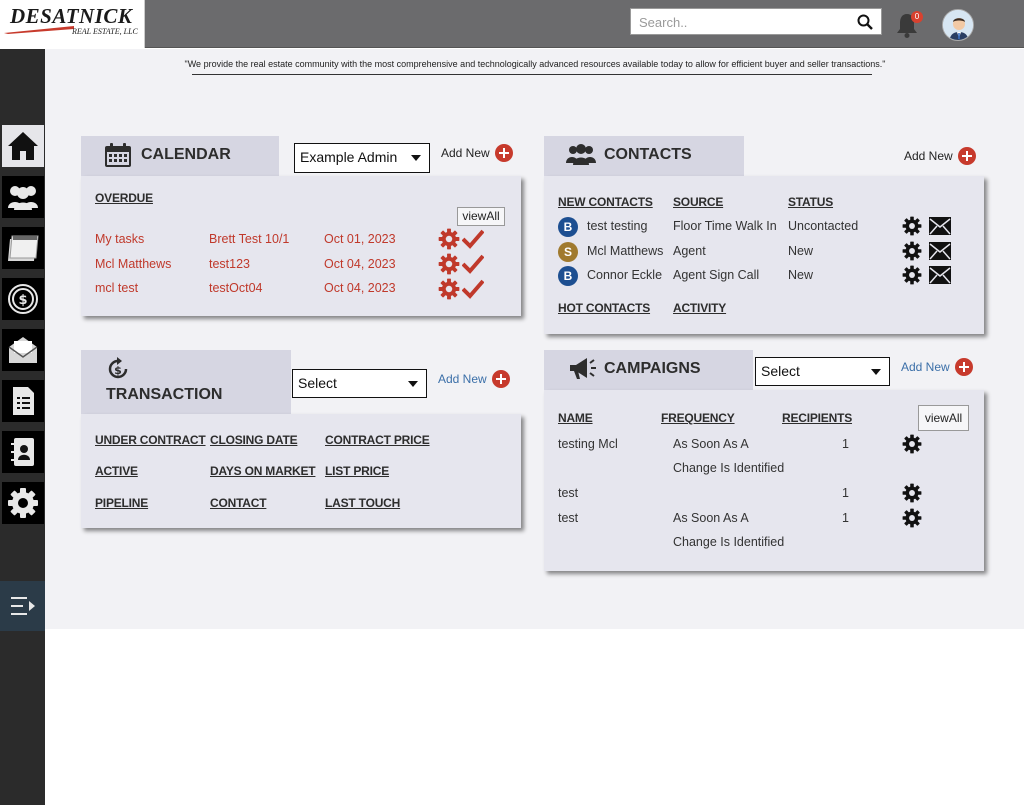  I want to click on transaction-select-value: Select, so click(317, 383).